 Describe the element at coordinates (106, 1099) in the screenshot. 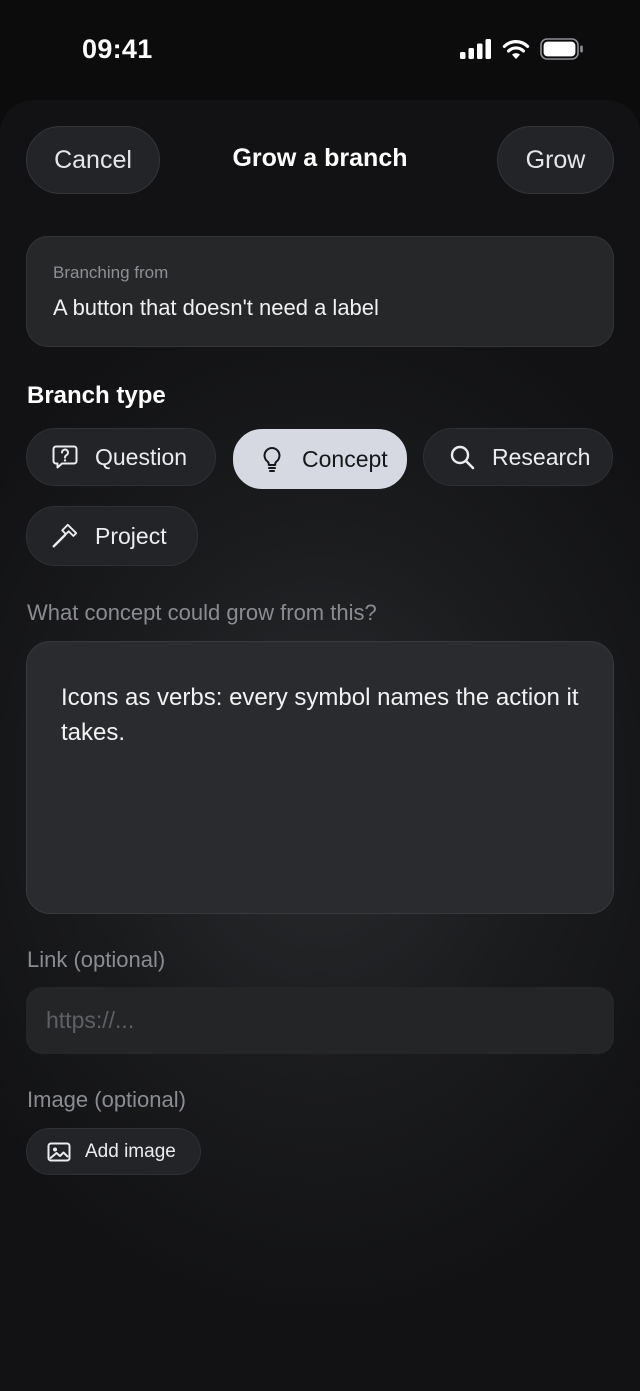

I see `image-field-label: Image (optional)` at that location.